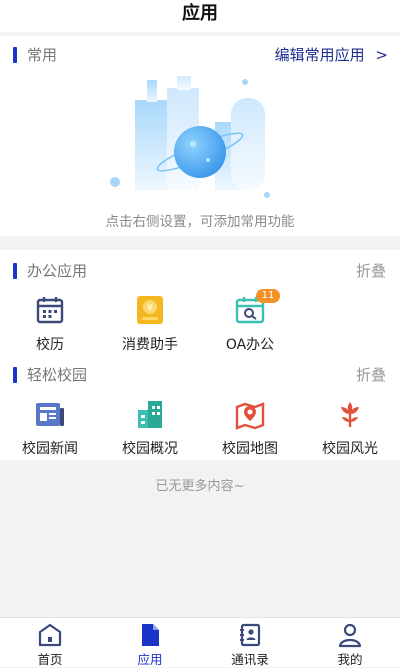 The width and height of the screenshot is (400, 668). I want to click on app-label: 校园新闻, so click(50, 449).